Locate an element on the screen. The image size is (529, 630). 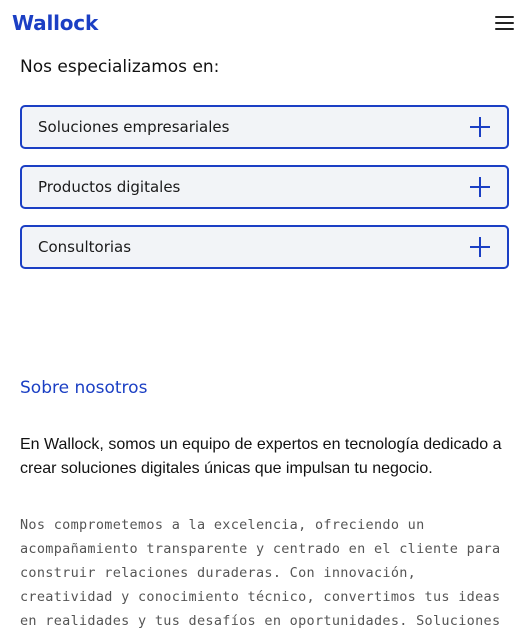
about-title: Sobre nosotros is located at coordinates (84, 388).